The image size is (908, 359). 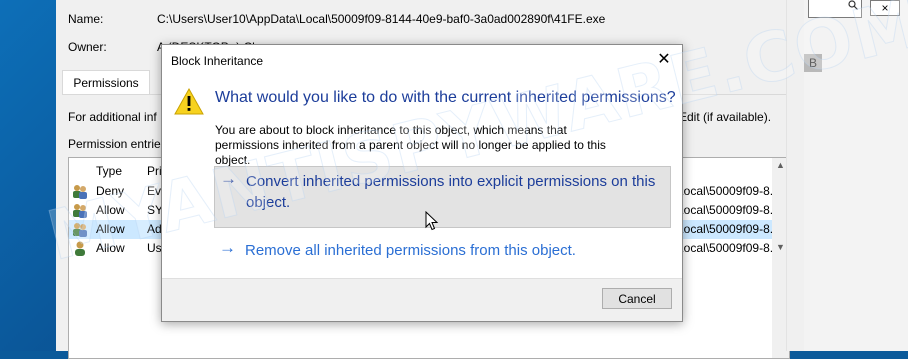 I want to click on window-scrollbar, so click(x=795, y=175).